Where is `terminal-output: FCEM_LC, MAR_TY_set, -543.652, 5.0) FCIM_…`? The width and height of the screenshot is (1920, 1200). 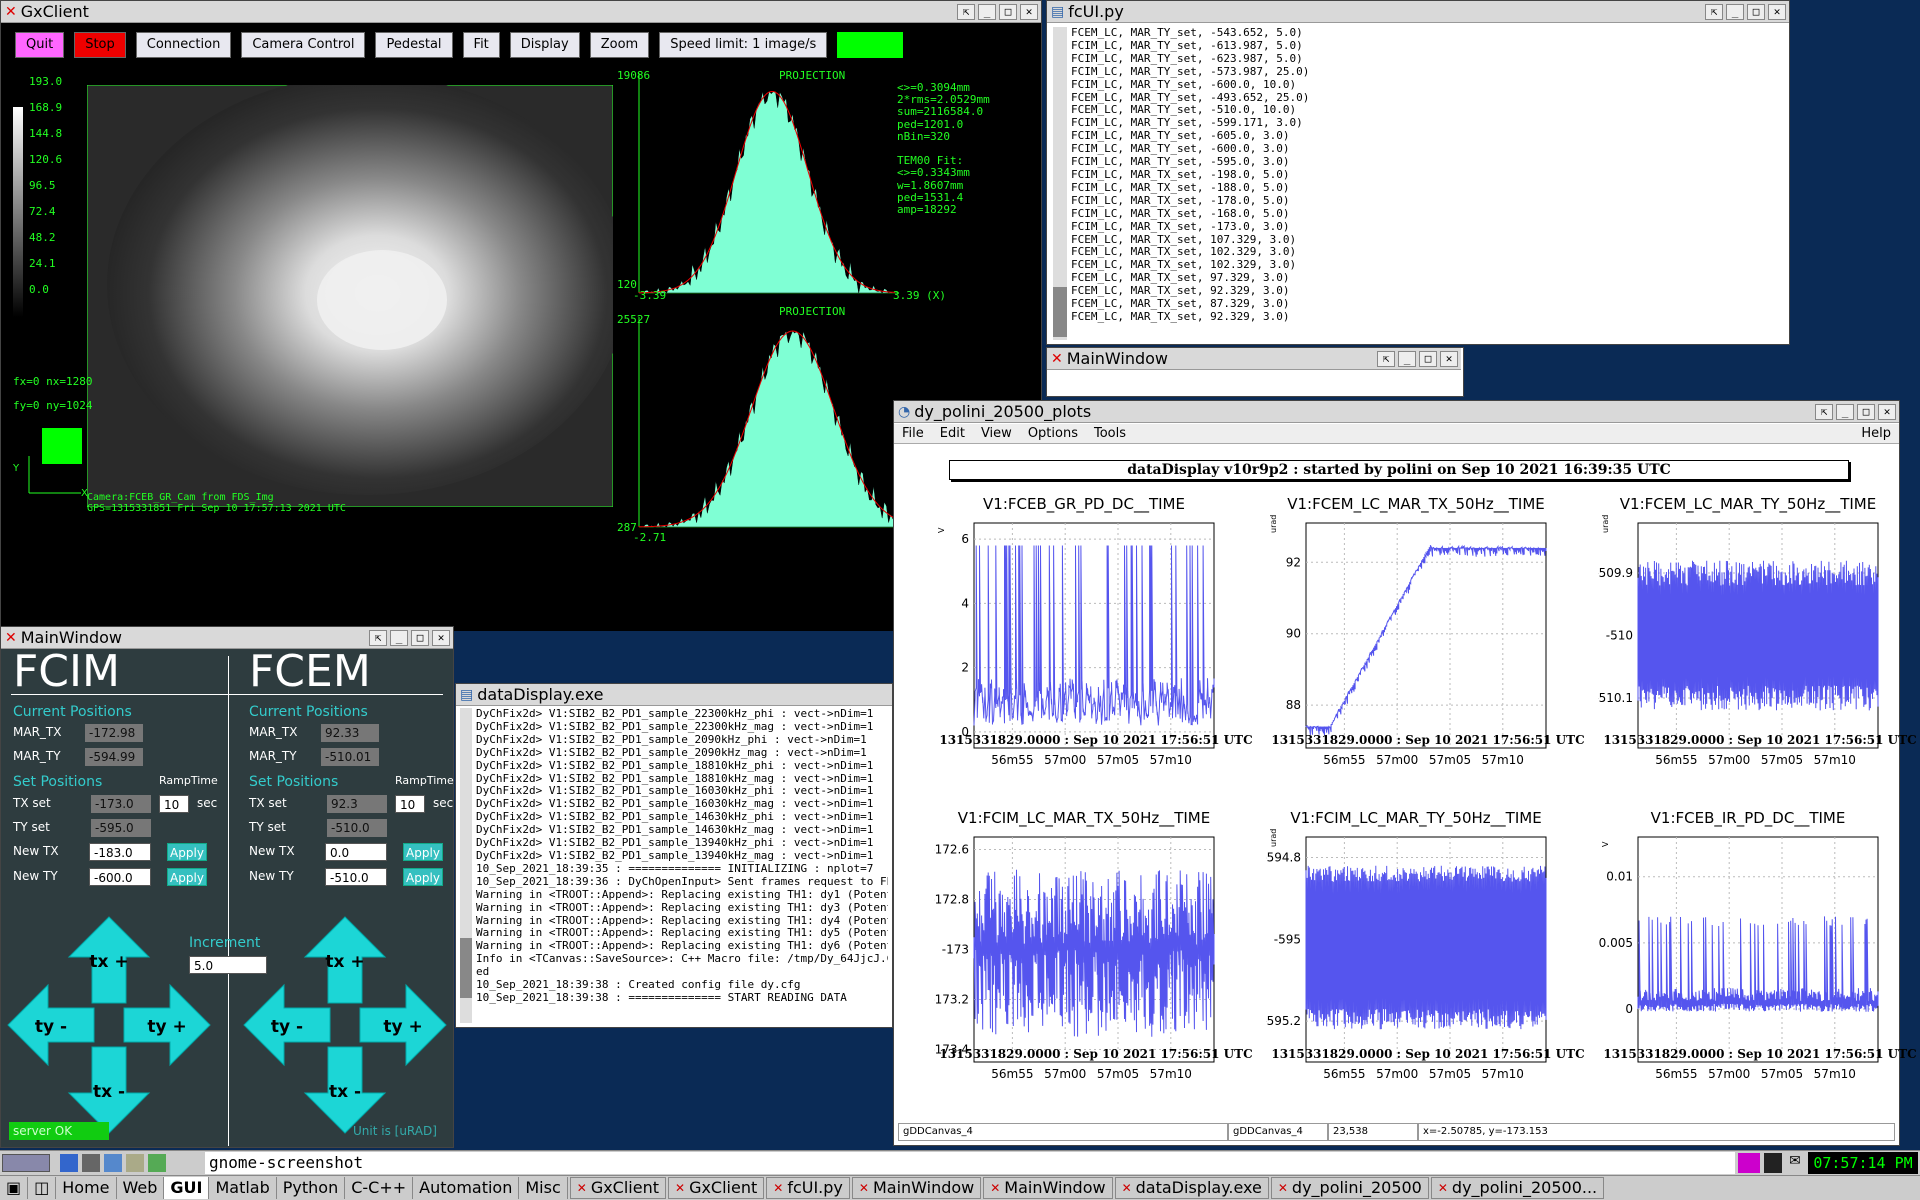 terminal-output: FCEM_LC, MAR_TY_set, -543.652, 5.0) FCIM_… is located at coordinates (1428, 183).